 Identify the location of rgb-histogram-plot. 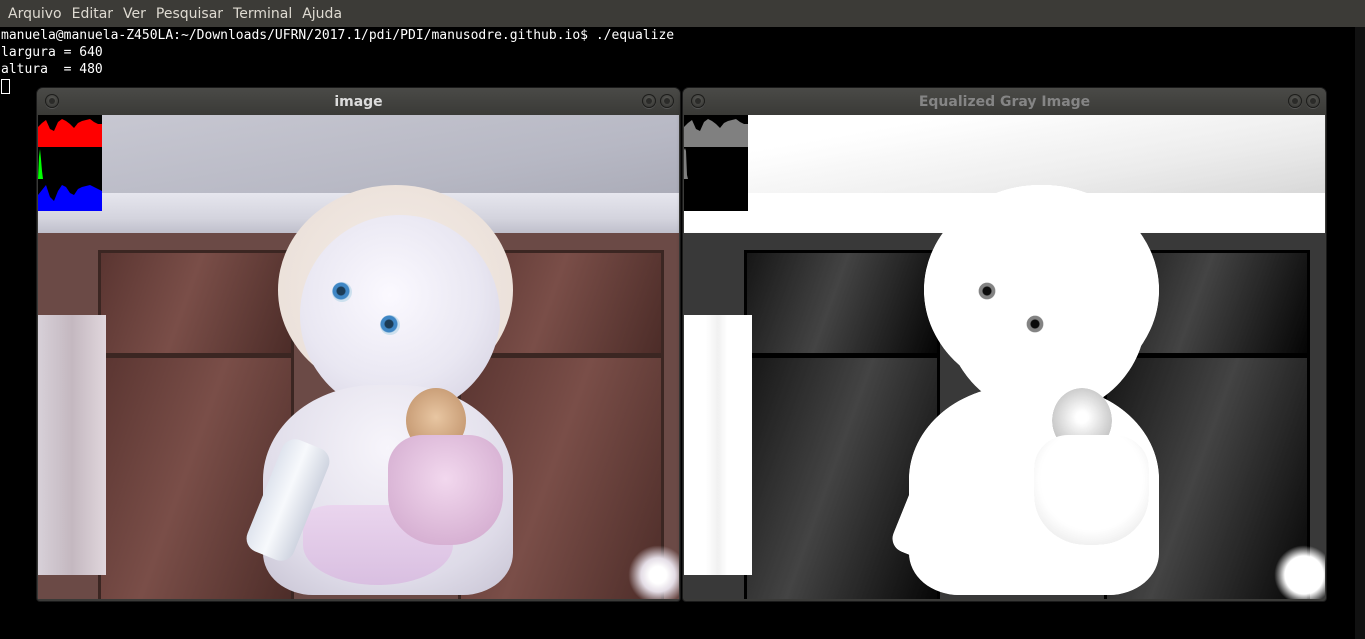
(70, 165).